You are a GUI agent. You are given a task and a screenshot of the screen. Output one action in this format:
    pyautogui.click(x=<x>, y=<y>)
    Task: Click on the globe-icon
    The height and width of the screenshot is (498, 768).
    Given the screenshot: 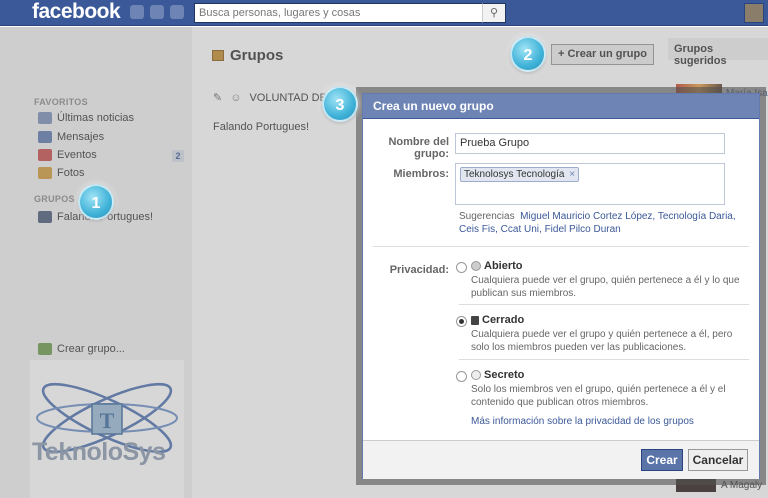 What is the action you would take?
    pyautogui.click(x=476, y=266)
    